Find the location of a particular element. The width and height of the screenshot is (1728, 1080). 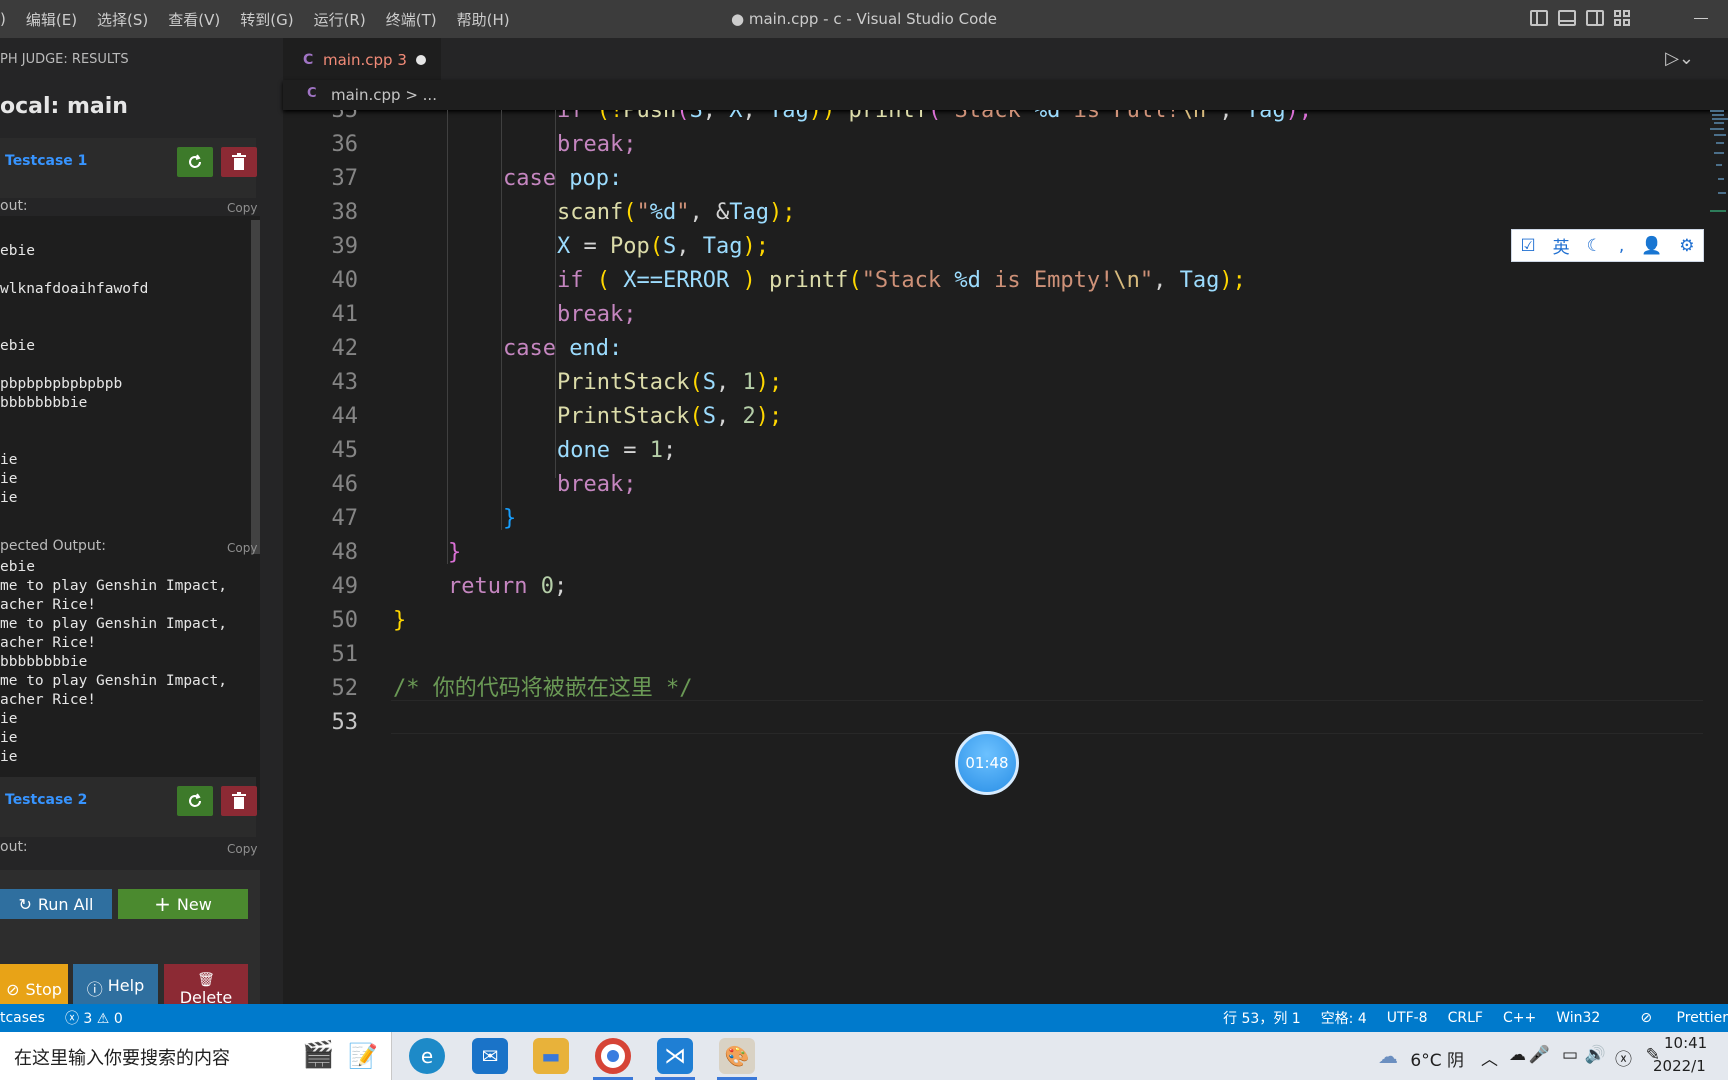

line-number: 51 is located at coordinates (345, 654).